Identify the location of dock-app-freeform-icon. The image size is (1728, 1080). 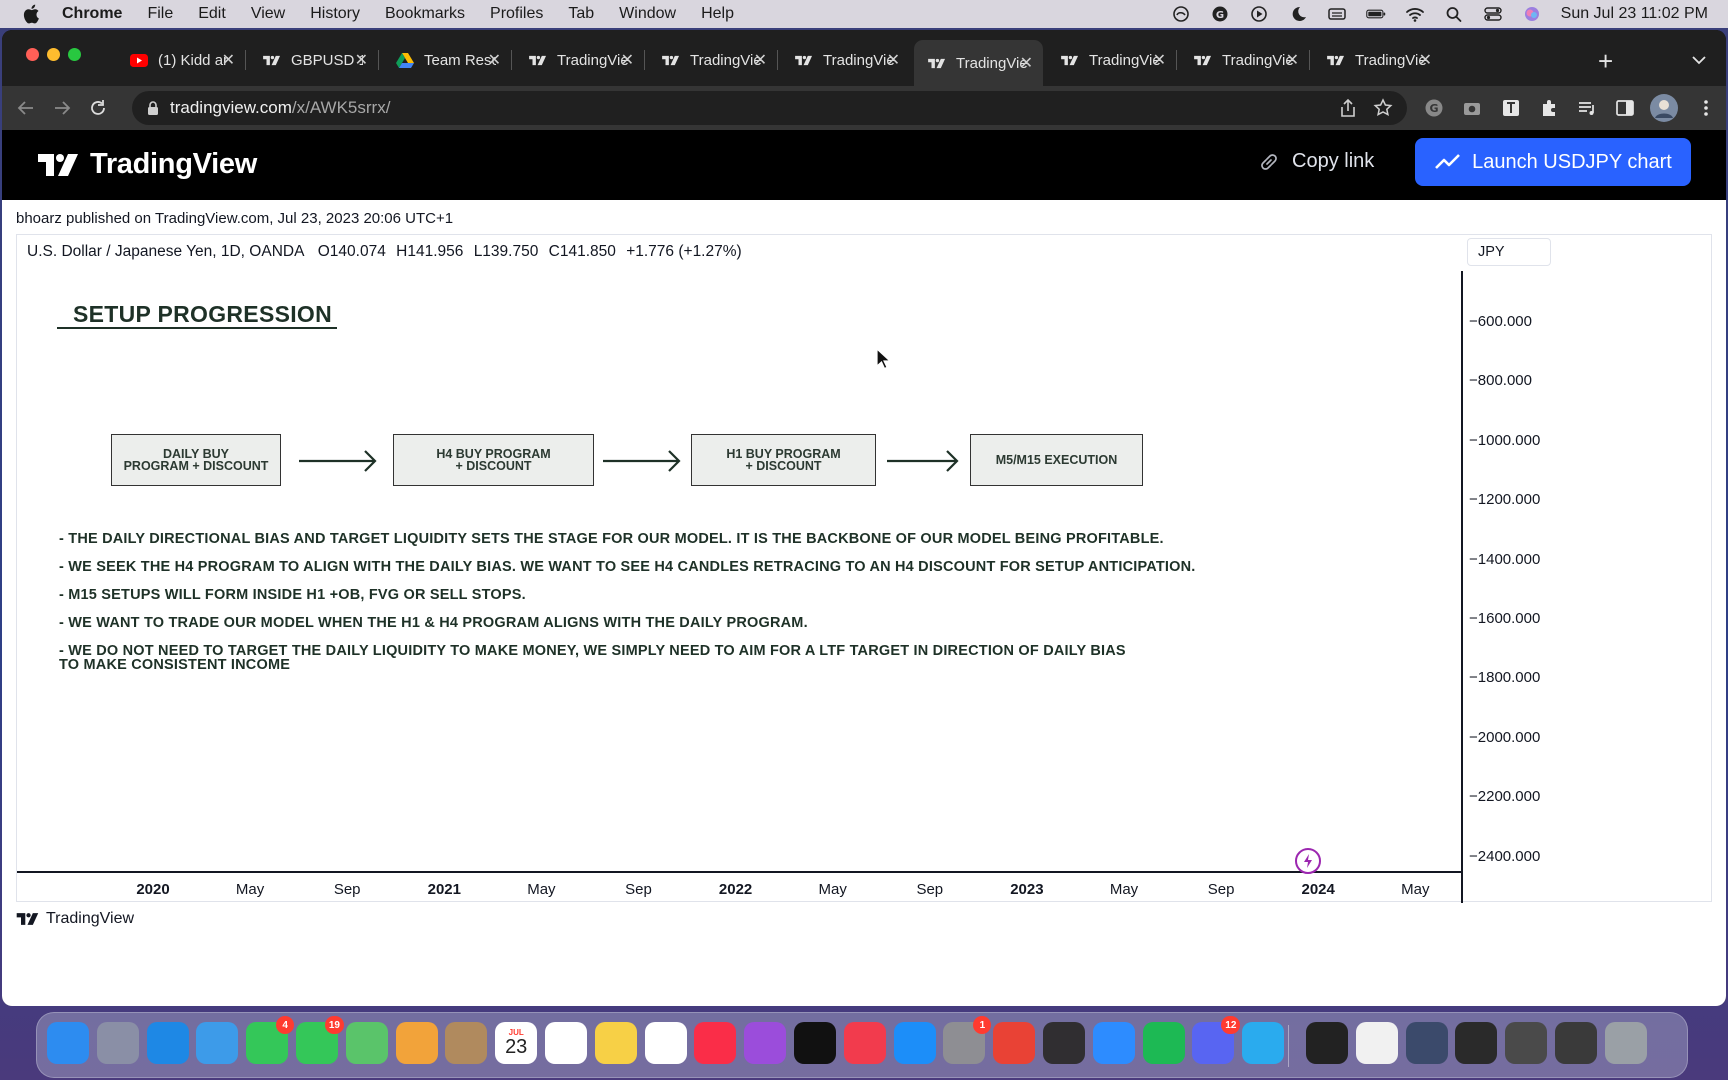
(665, 1043).